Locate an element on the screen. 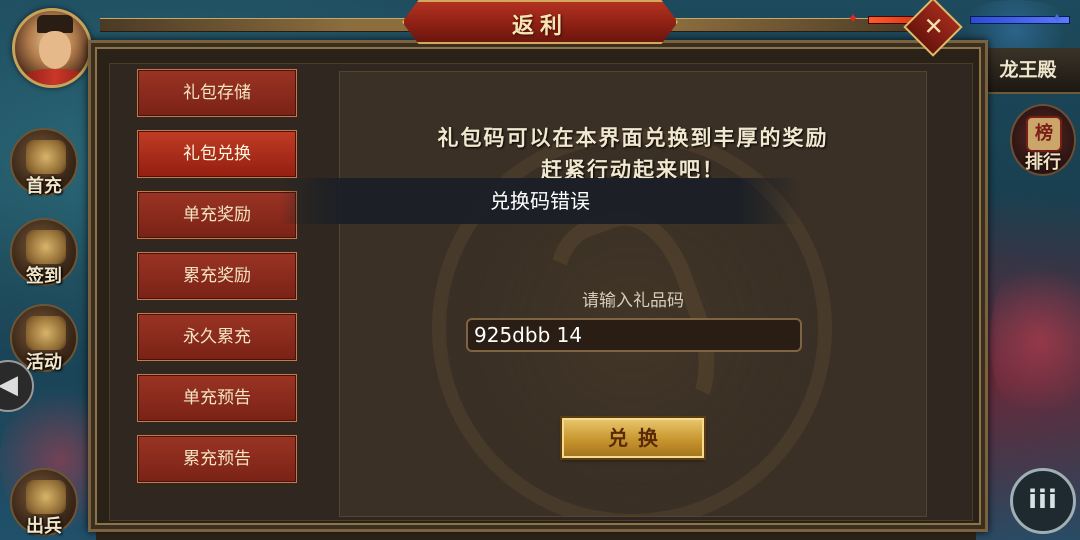  crossed-swords-icon is located at coordinates (46, 497).